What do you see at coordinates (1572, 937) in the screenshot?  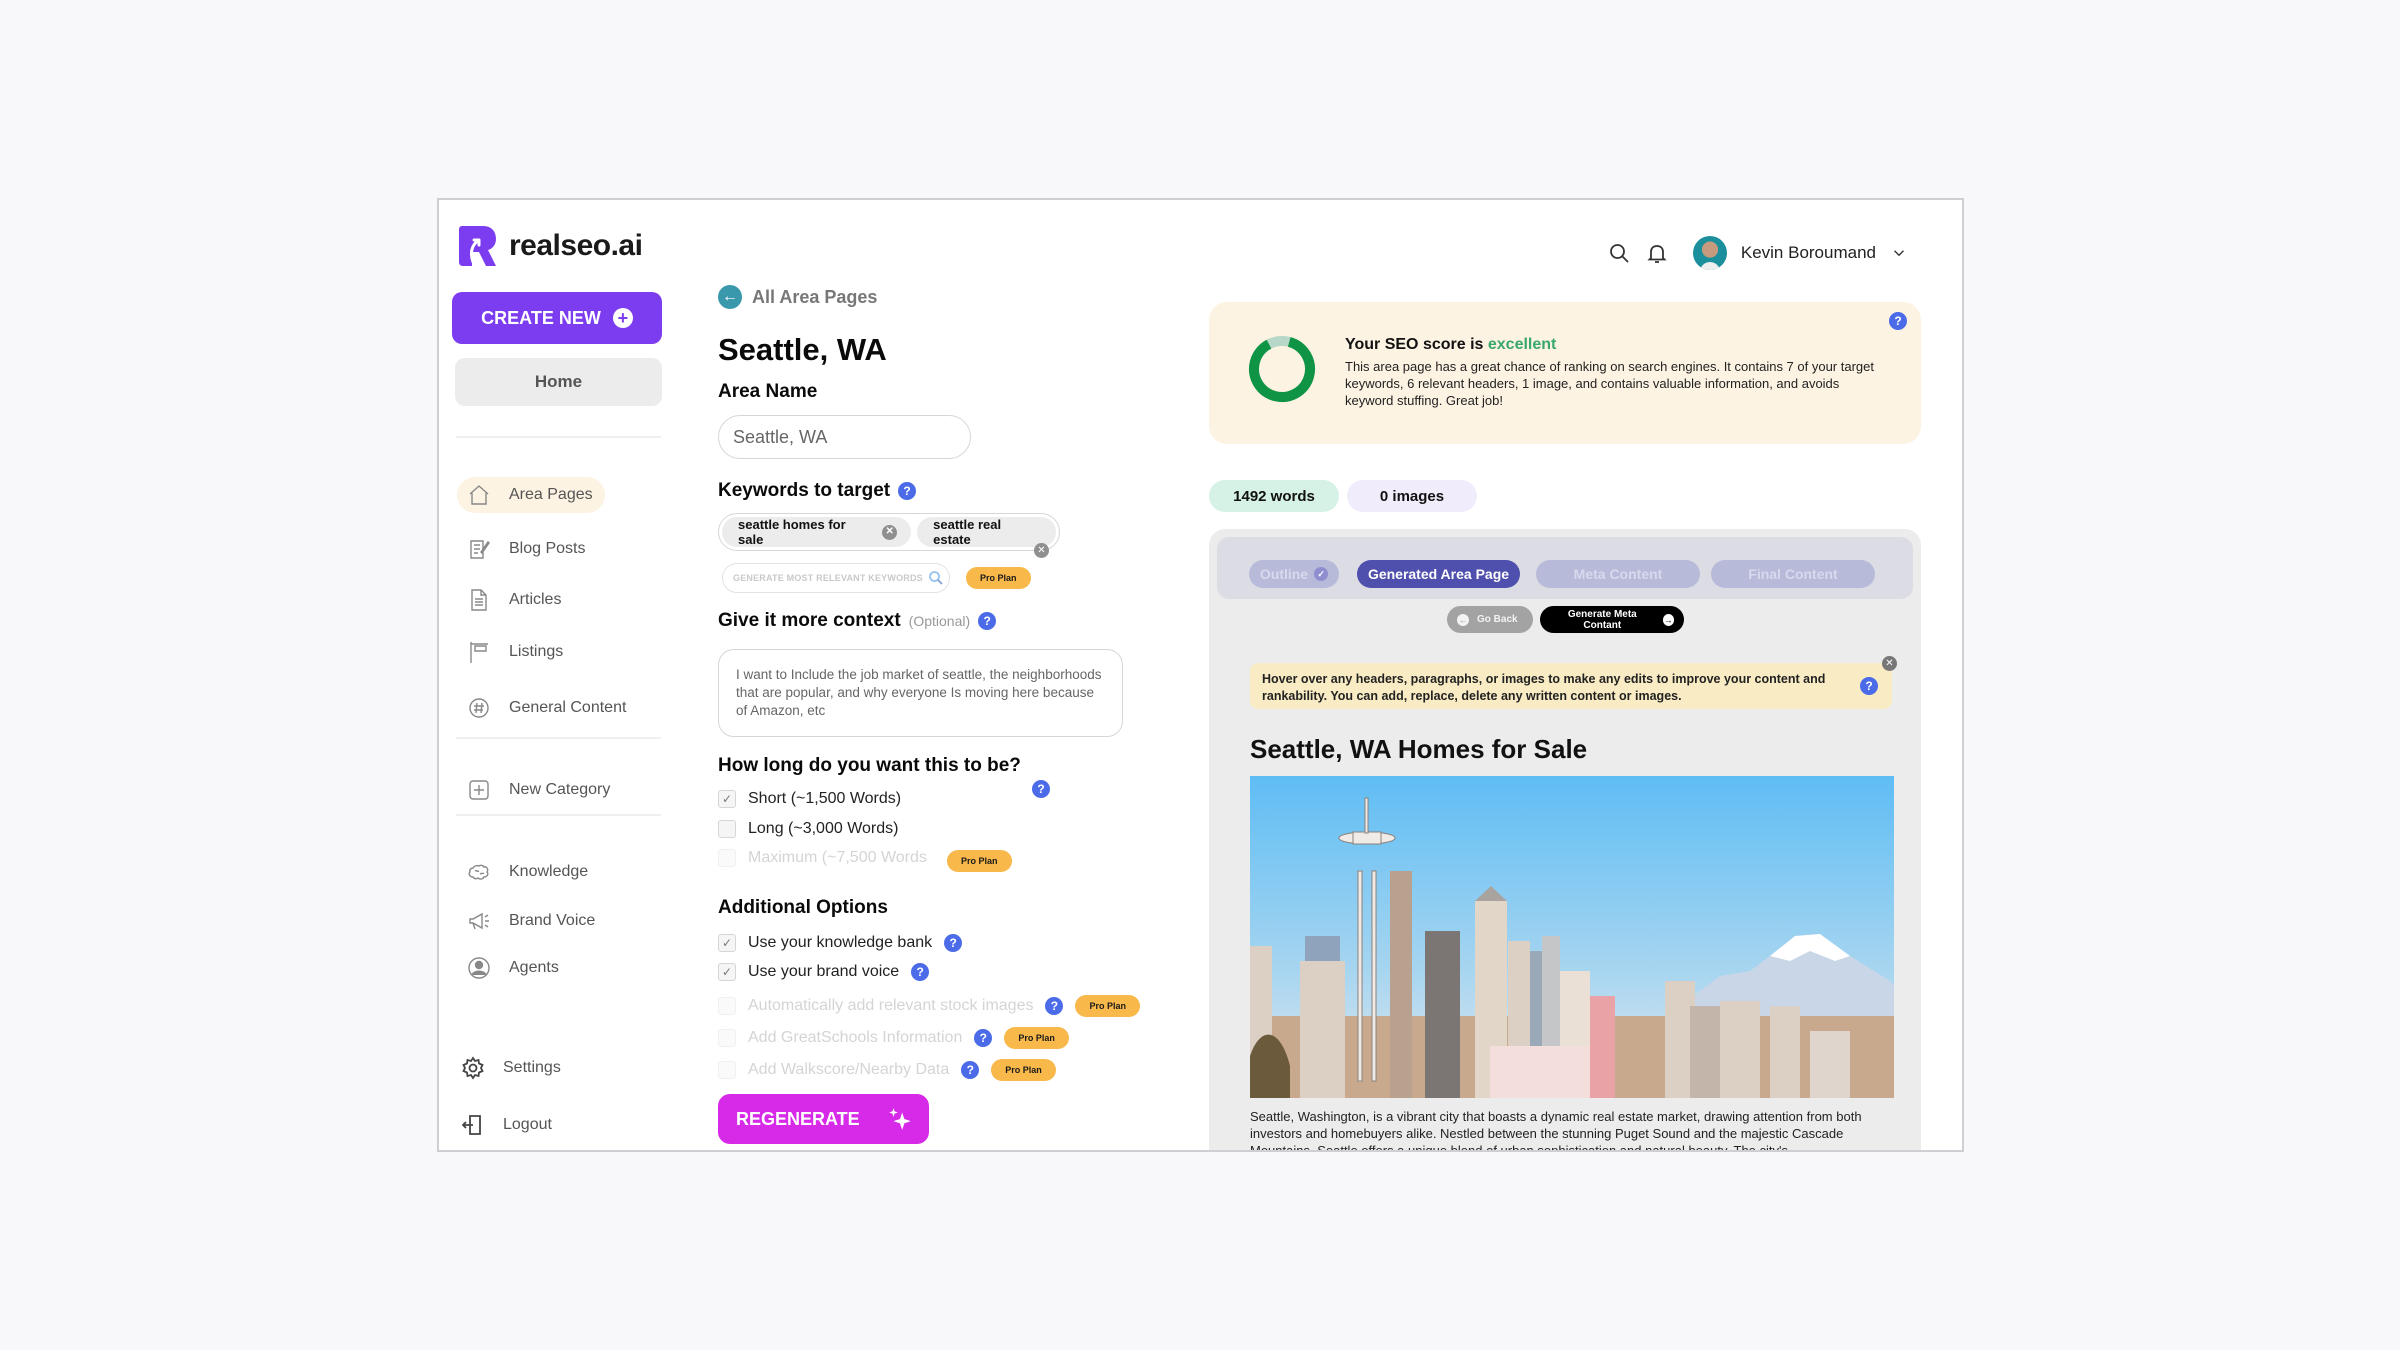 I see `hero-image` at bounding box center [1572, 937].